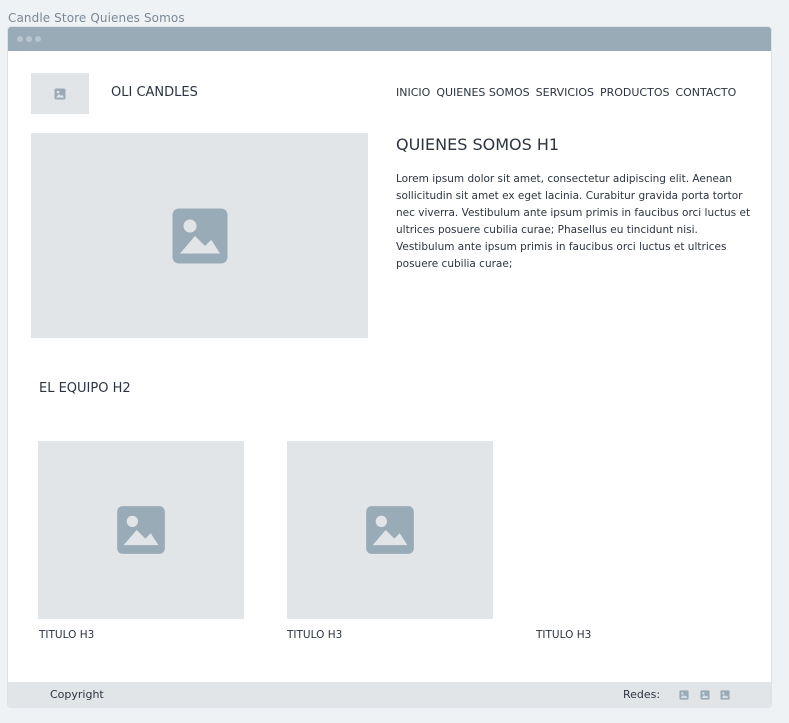  What do you see at coordinates (413, 92) in the screenshot?
I see `nav-item-inicio: INICIO` at bounding box center [413, 92].